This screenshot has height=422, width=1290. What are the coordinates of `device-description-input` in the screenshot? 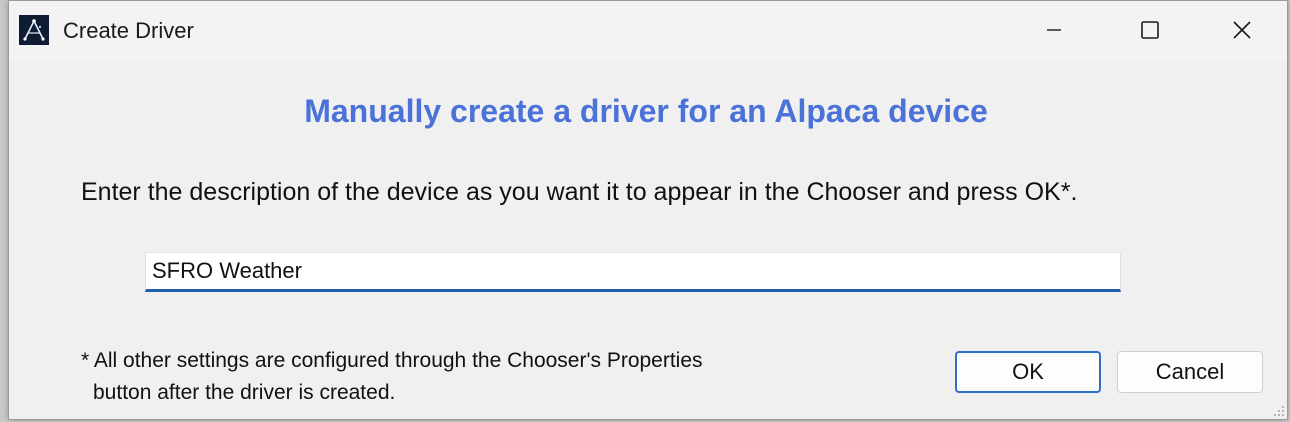 It's located at (633, 272).